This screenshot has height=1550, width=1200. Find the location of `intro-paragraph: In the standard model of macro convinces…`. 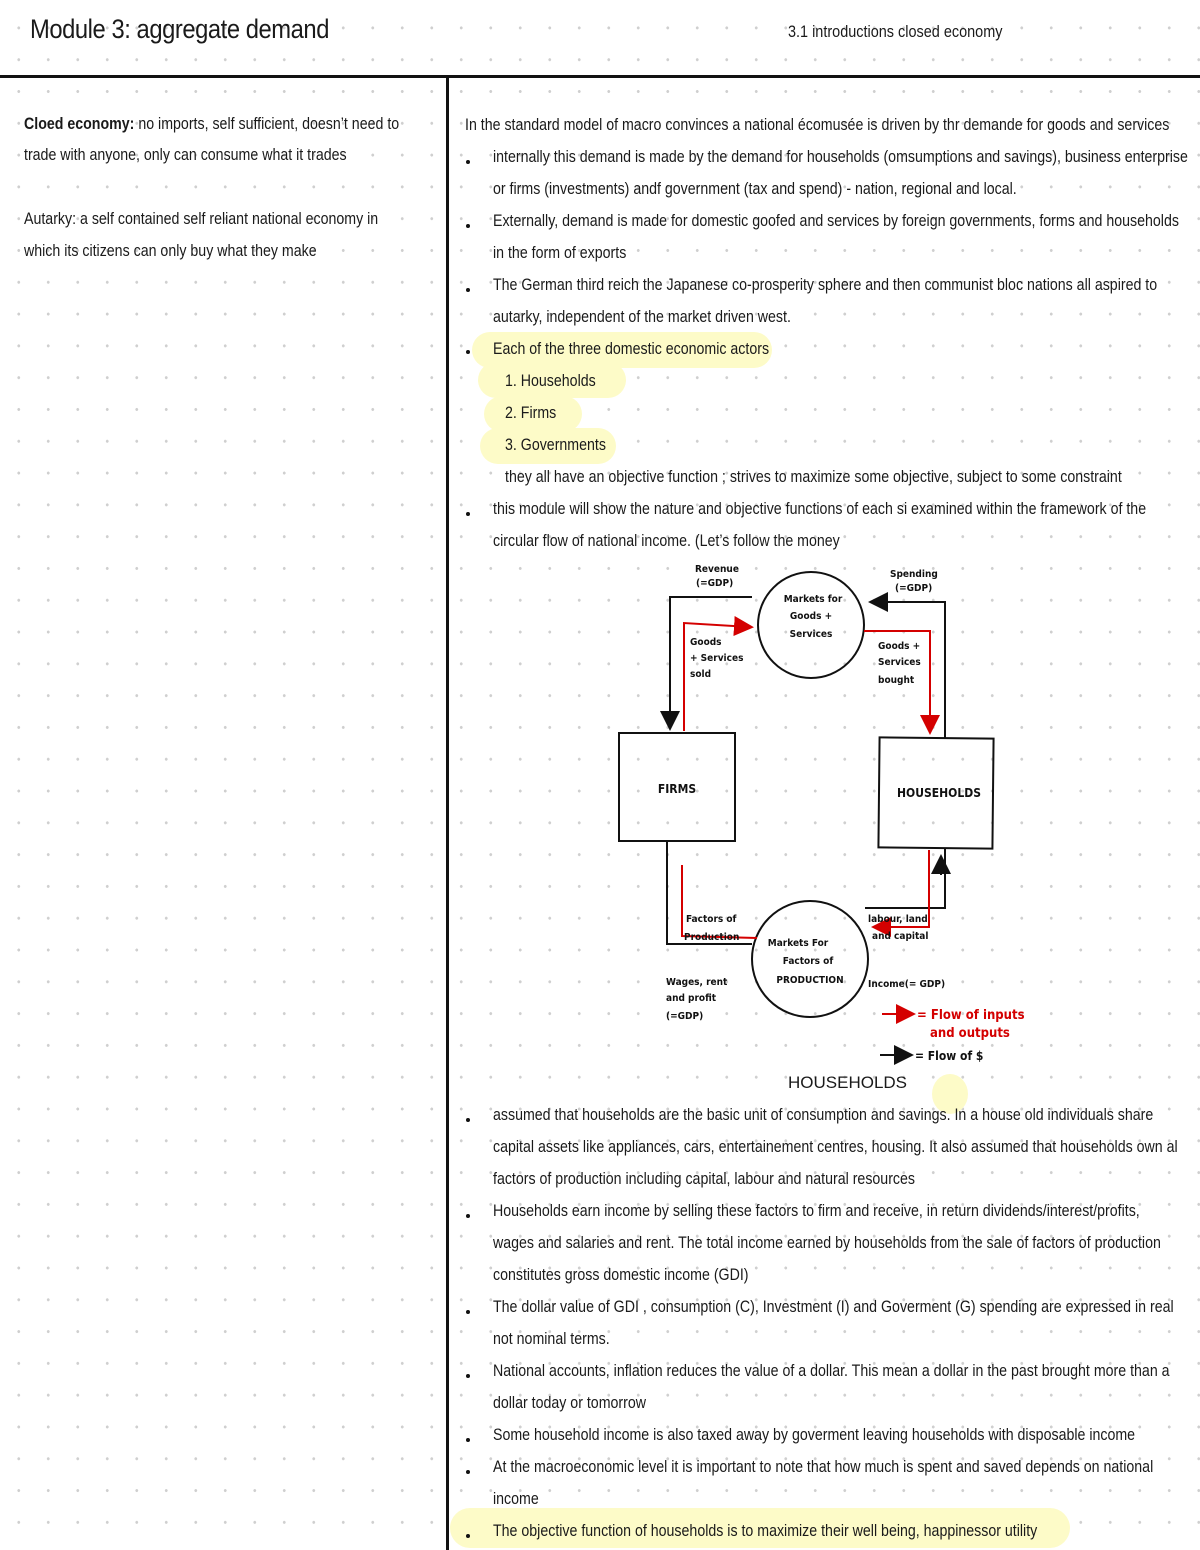

intro-paragraph: In the standard model of macro convinces… is located at coordinates (817, 125).